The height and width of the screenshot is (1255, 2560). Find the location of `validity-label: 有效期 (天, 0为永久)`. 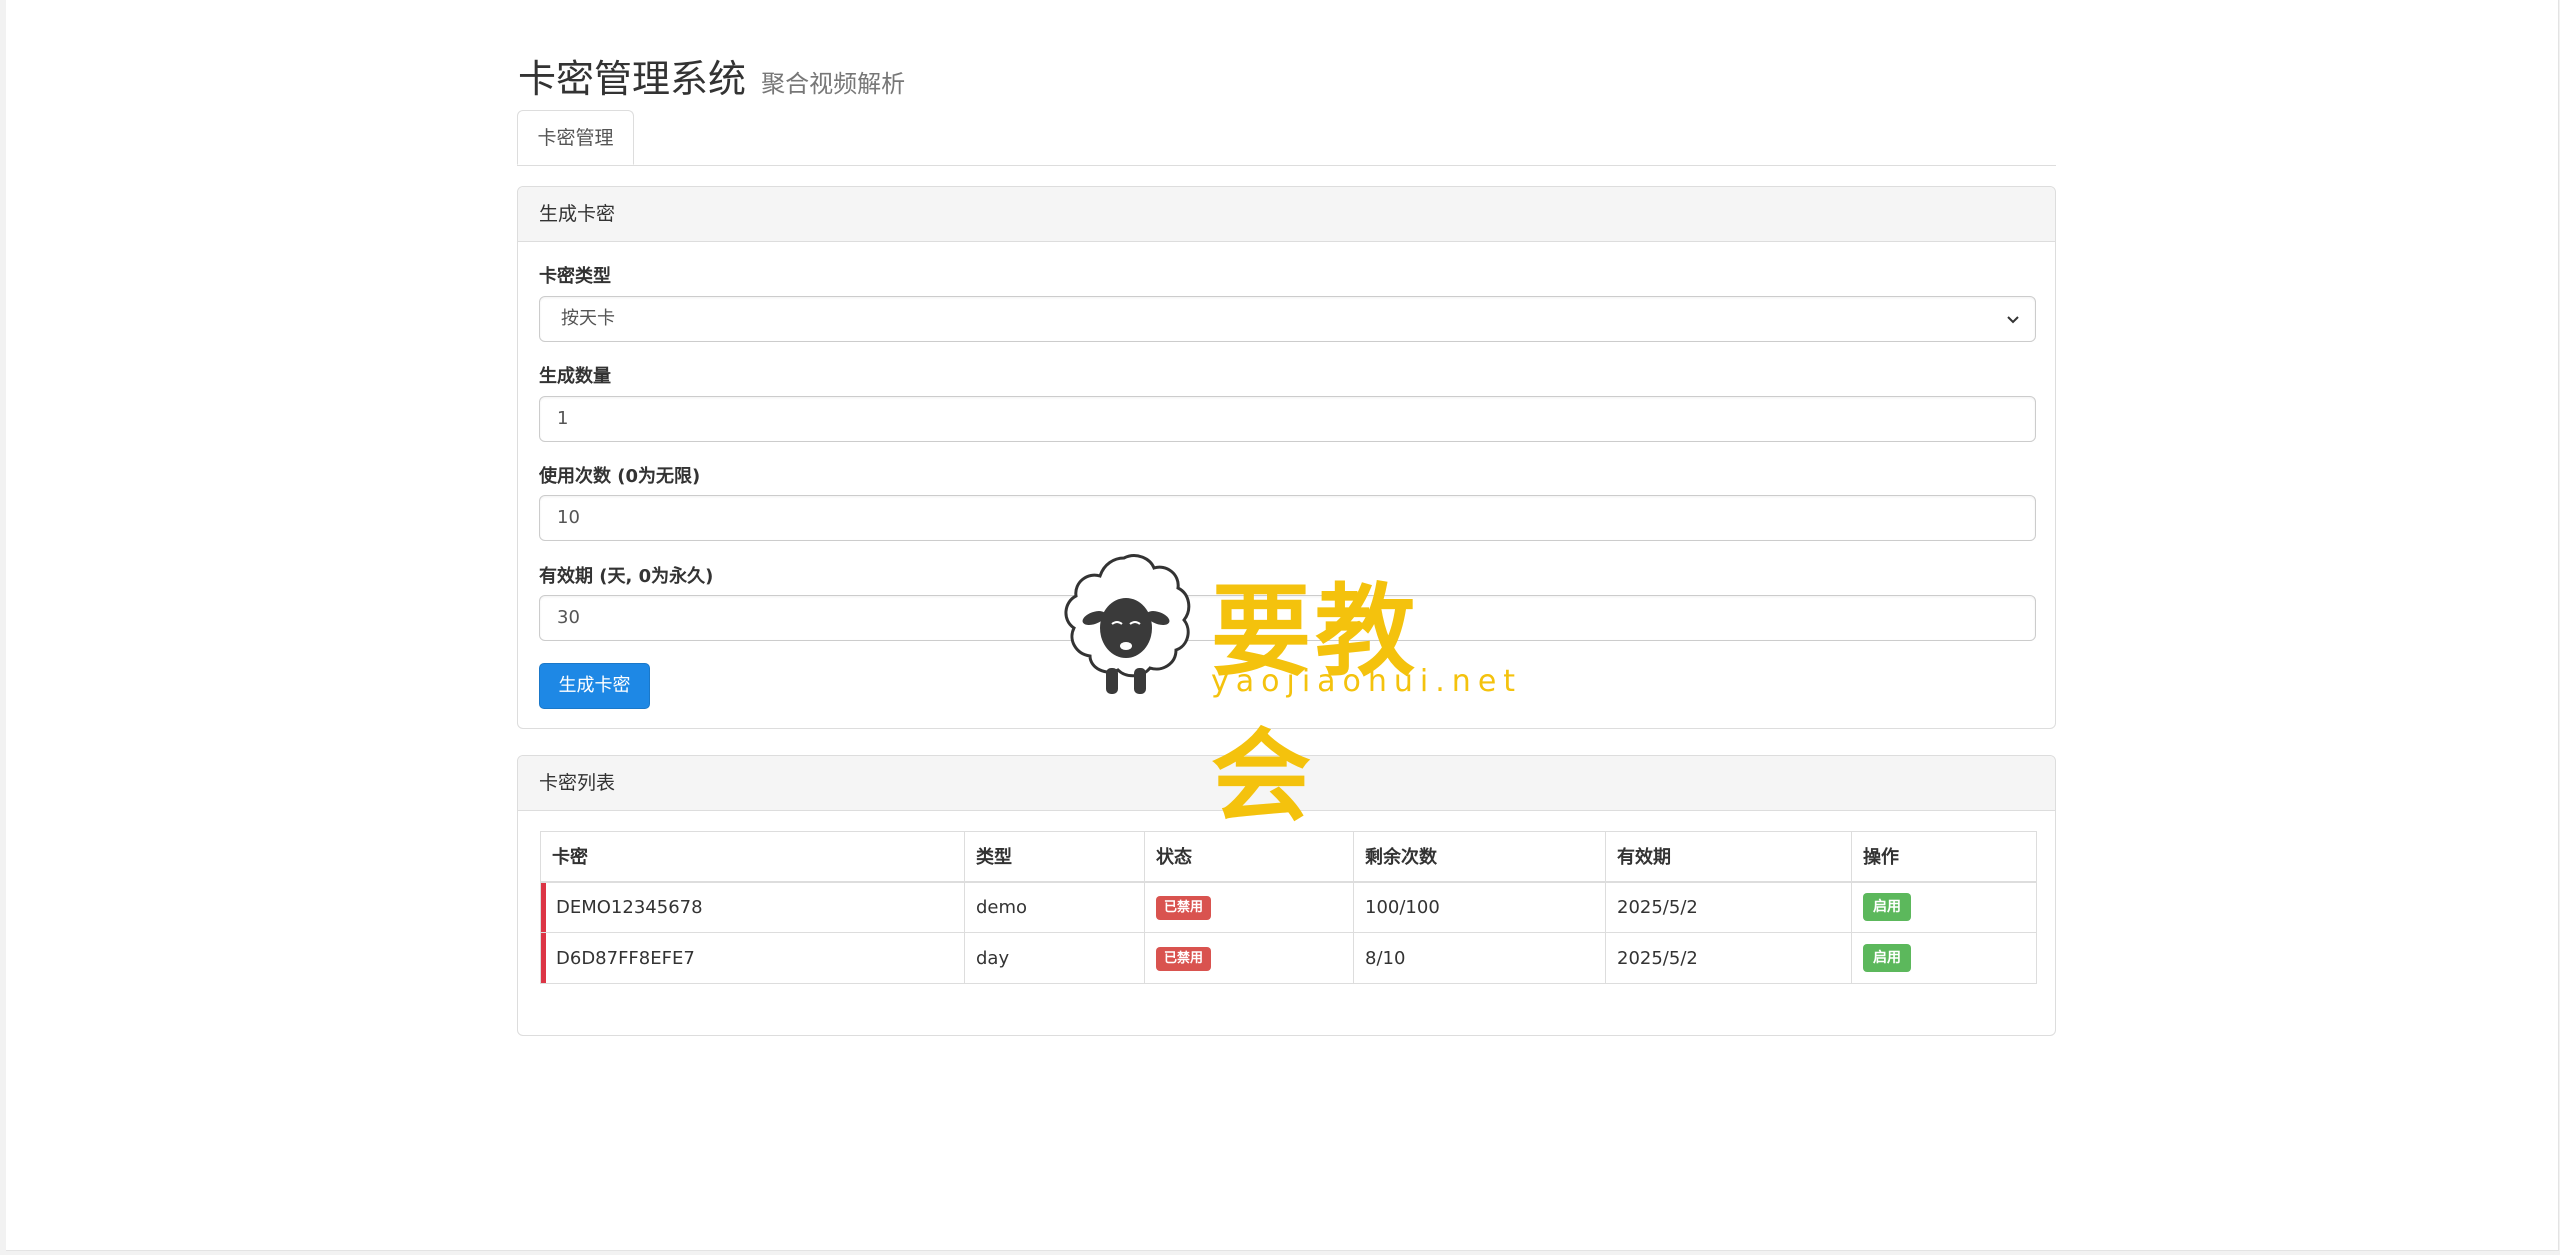

validity-label: 有效期 (天, 0为永久) is located at coordinates (626, 576).